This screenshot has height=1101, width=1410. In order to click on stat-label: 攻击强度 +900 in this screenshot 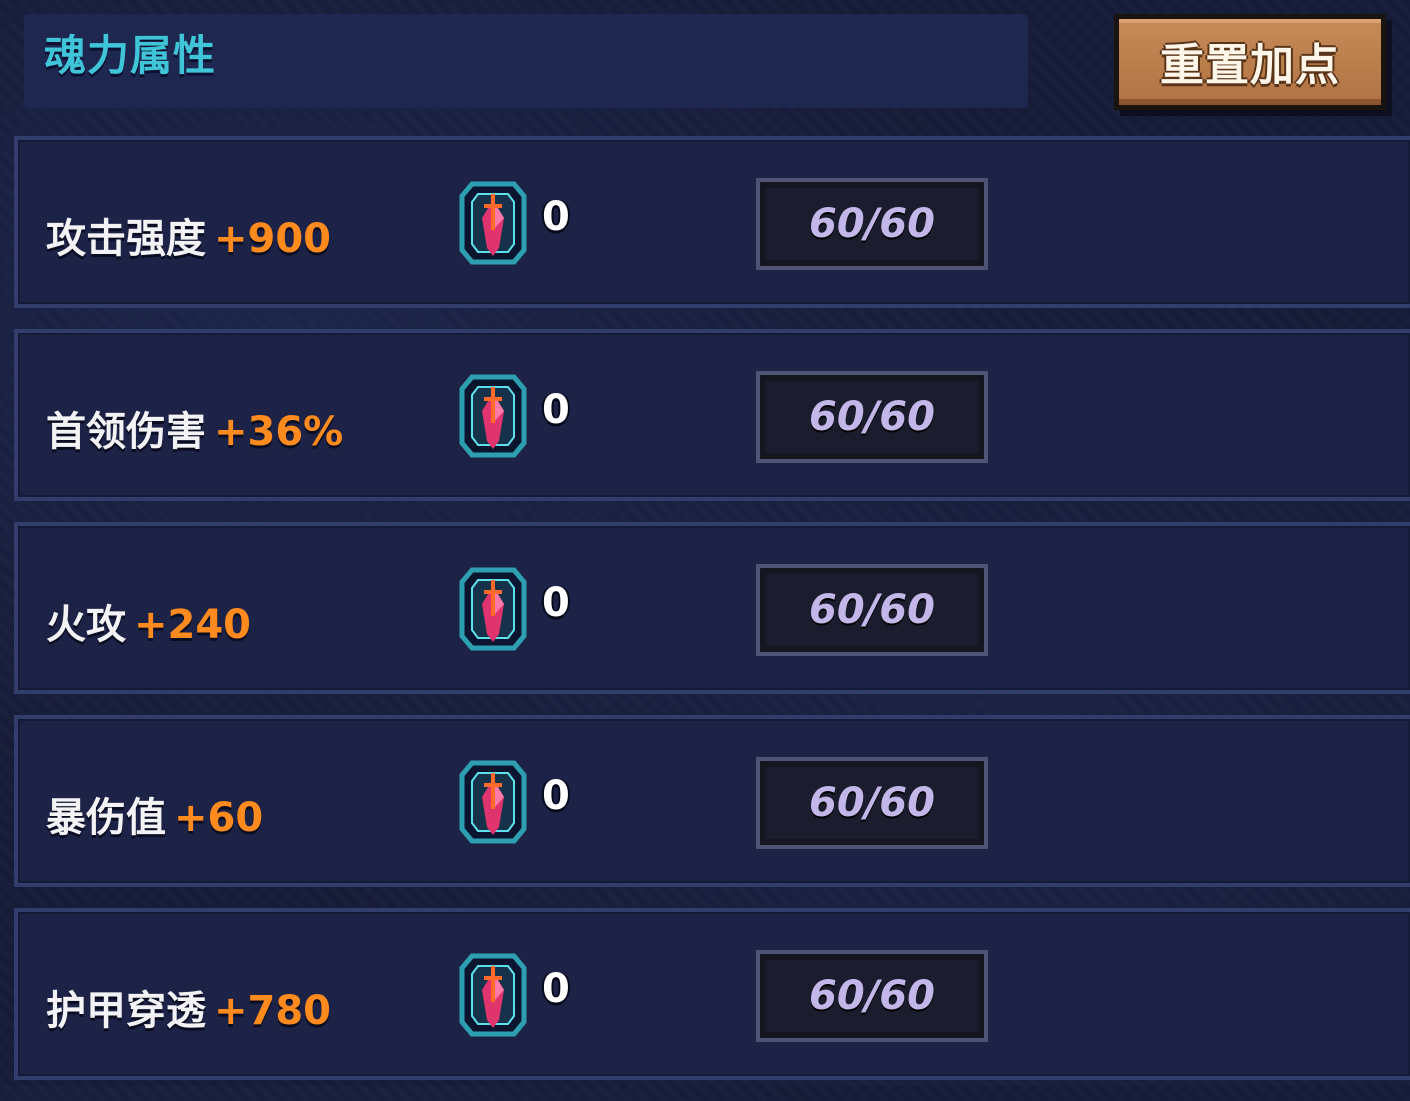, I will do `click(188, 235)`.